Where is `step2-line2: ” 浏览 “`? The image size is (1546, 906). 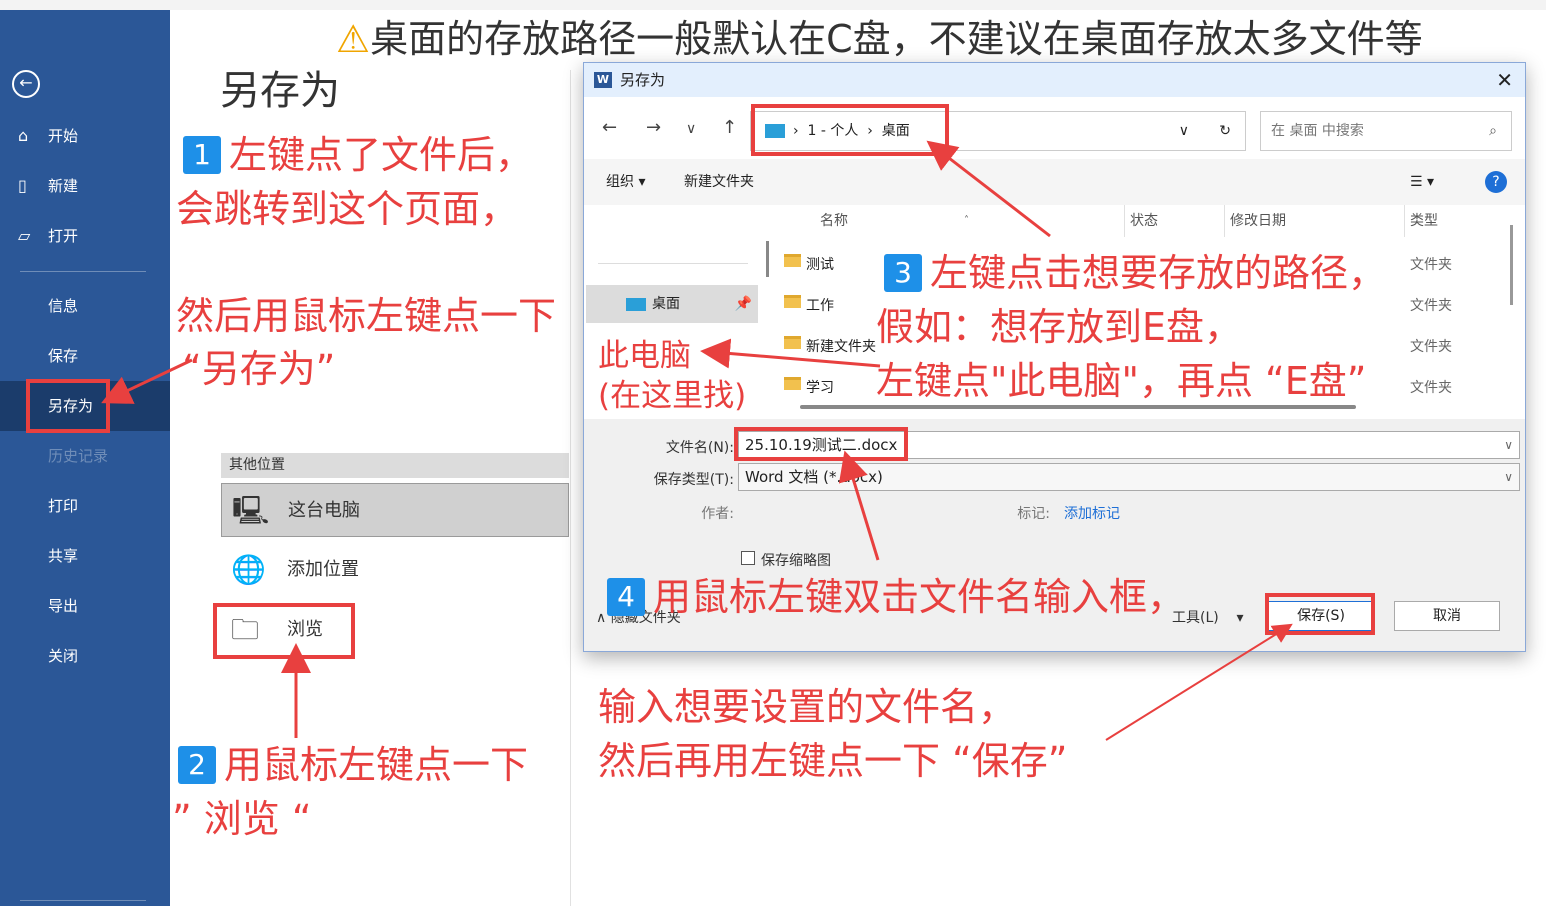
step2-line2: ” 浏览 “ is located at coordinates (242, 819).